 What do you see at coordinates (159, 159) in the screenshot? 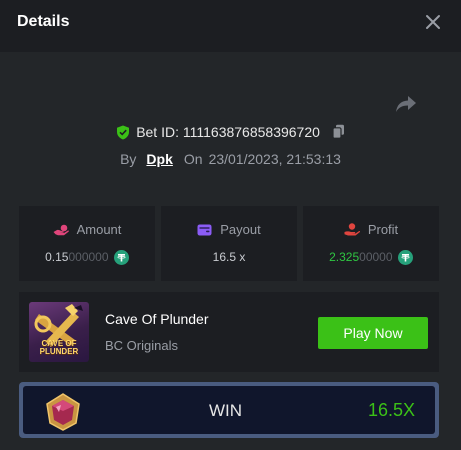
I see `user-link: Dpk` at bounding box center [159, 159].